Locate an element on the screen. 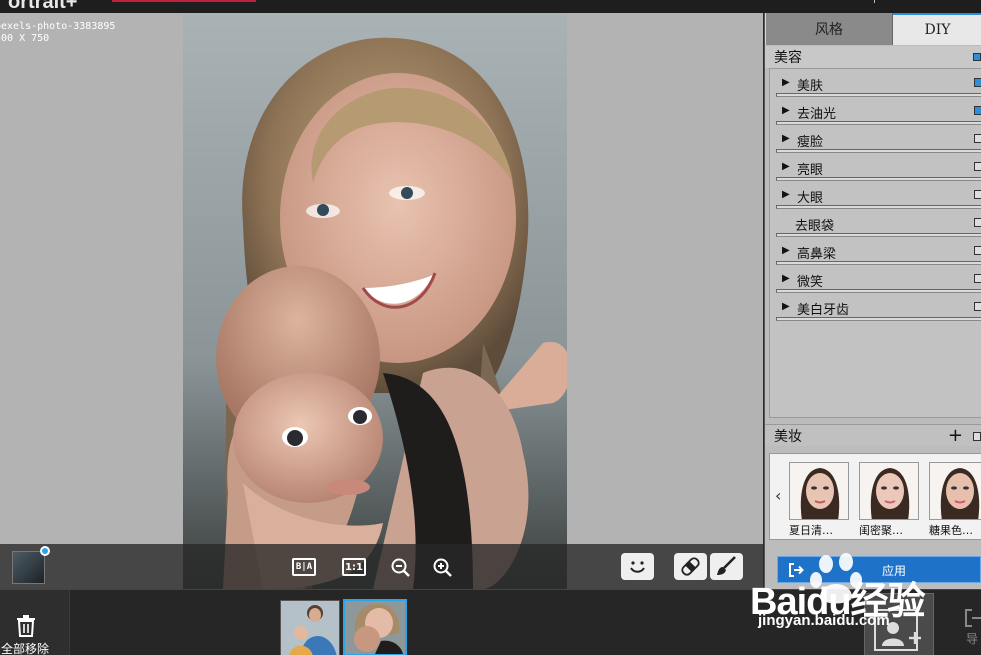  face-detect-button is located at coordinates (637, 566).